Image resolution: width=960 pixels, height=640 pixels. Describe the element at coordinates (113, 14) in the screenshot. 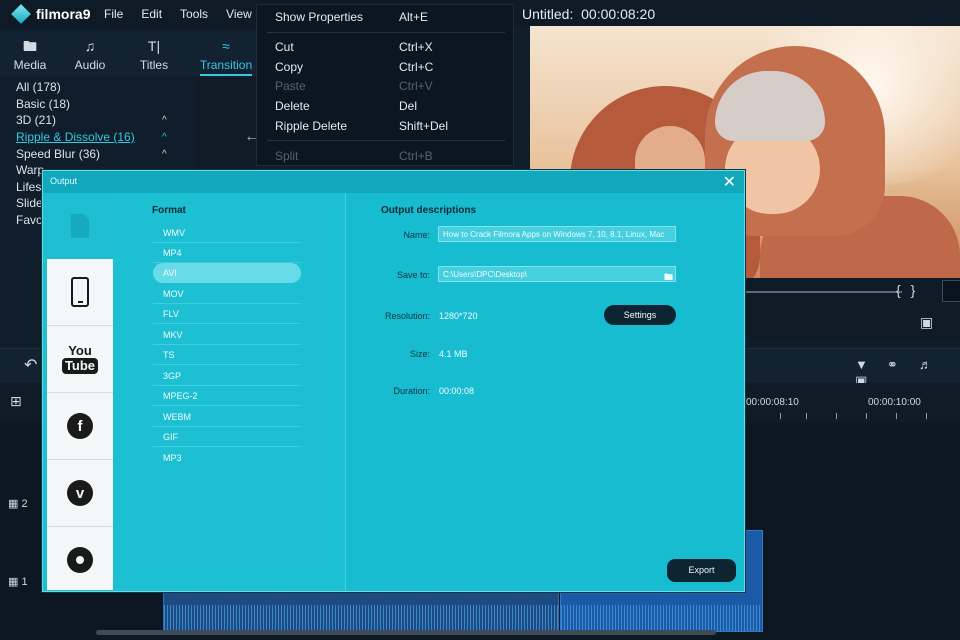

I see `menu-file: File` at that location.